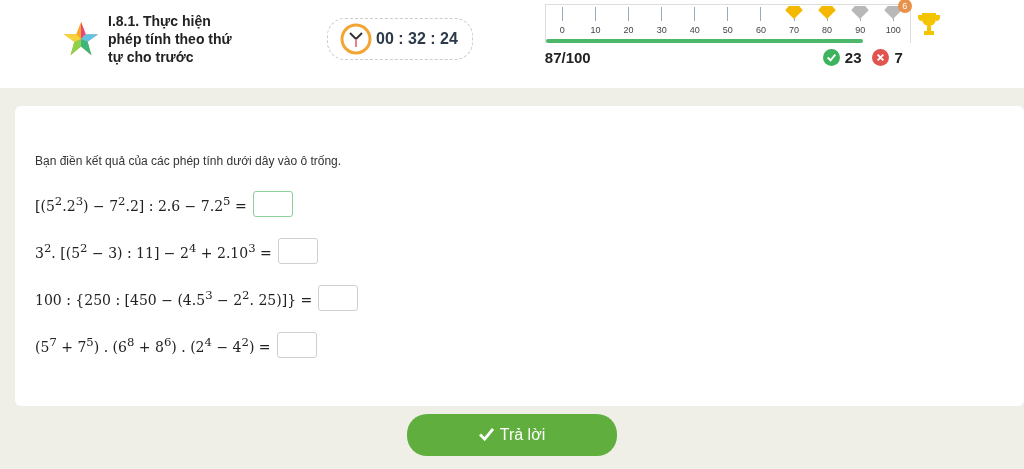  Describe the element at coordinates (831, 57) in the screenshot. I see `check-icon` at that location.